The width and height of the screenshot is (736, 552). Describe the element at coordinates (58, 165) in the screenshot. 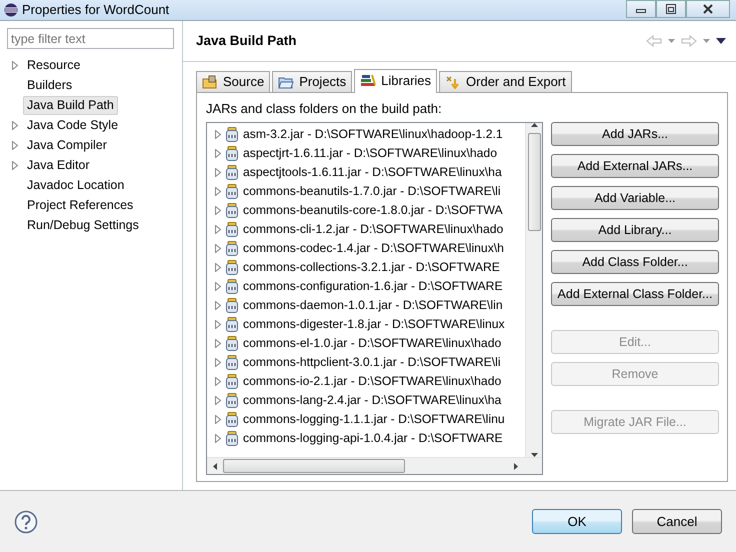

I see `sidebar-item: Java Editor` at that location.